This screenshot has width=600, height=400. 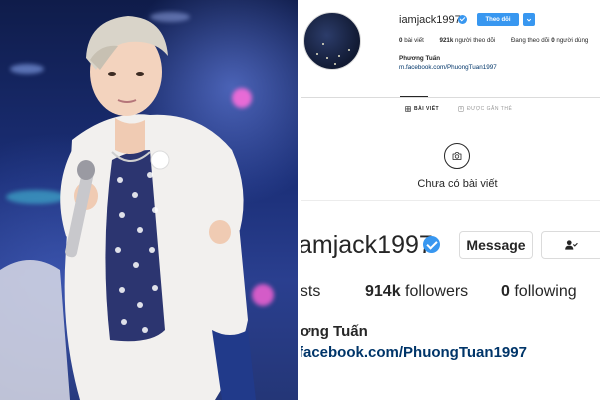 I want to click on user-check-icon, so click(x=571, y=245).